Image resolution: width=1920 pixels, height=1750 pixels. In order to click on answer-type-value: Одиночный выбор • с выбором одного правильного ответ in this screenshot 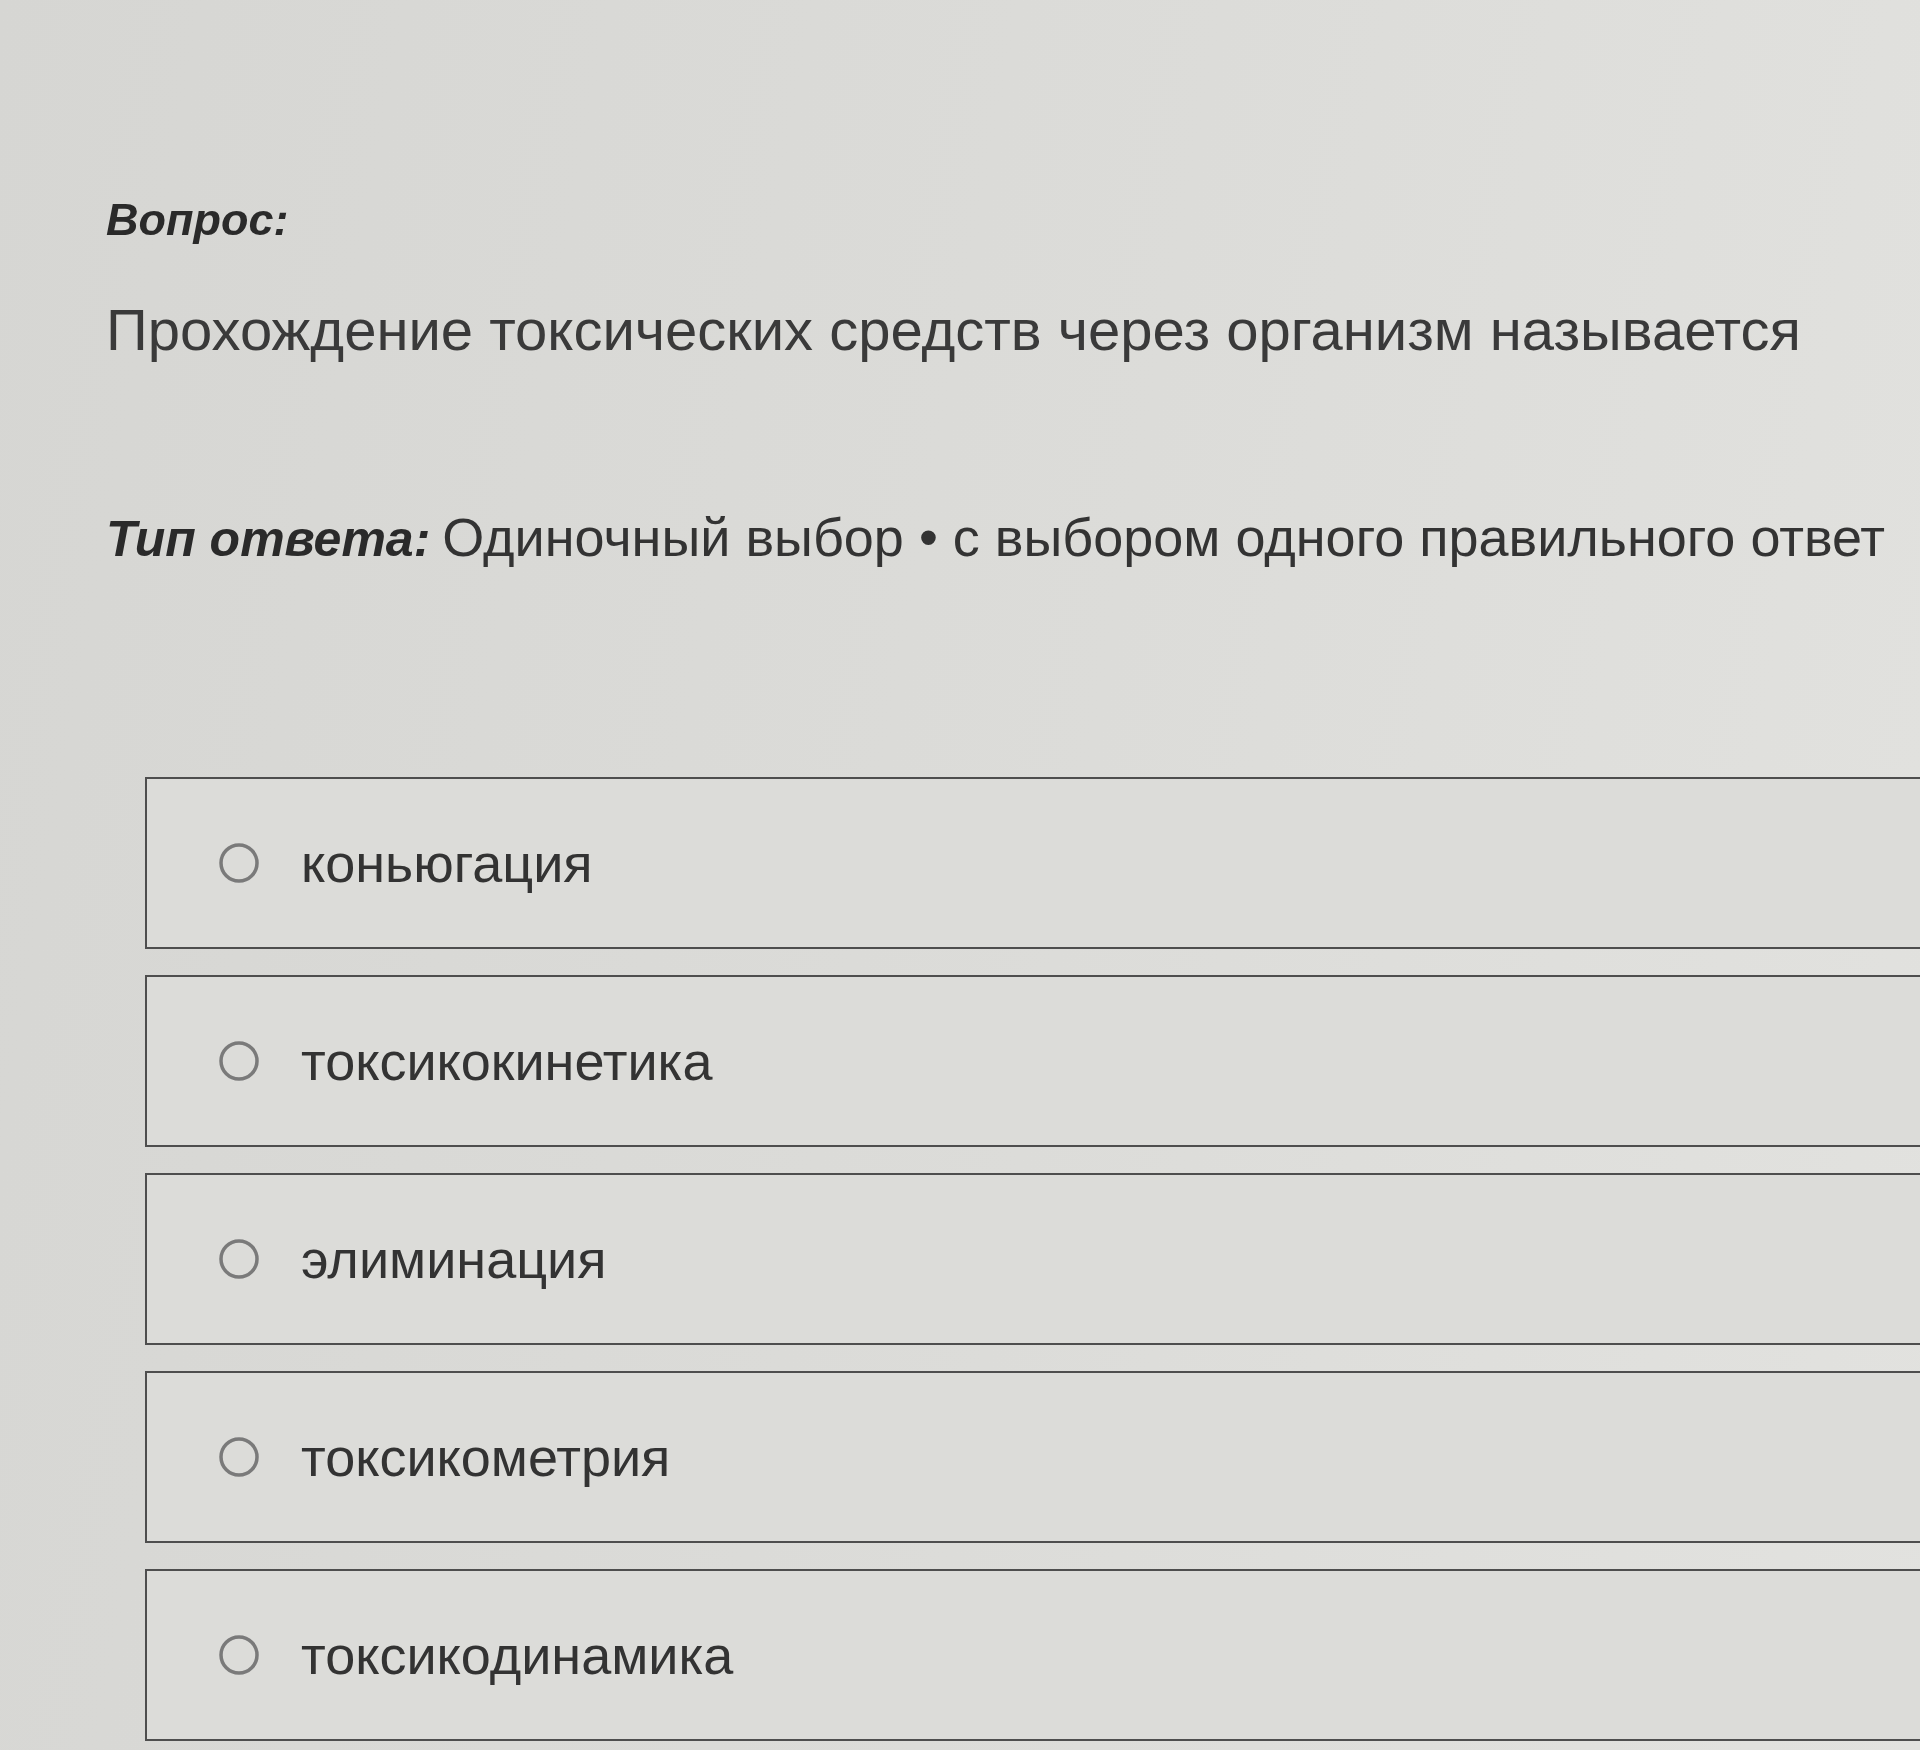, I will do `click(1164, 537)`.